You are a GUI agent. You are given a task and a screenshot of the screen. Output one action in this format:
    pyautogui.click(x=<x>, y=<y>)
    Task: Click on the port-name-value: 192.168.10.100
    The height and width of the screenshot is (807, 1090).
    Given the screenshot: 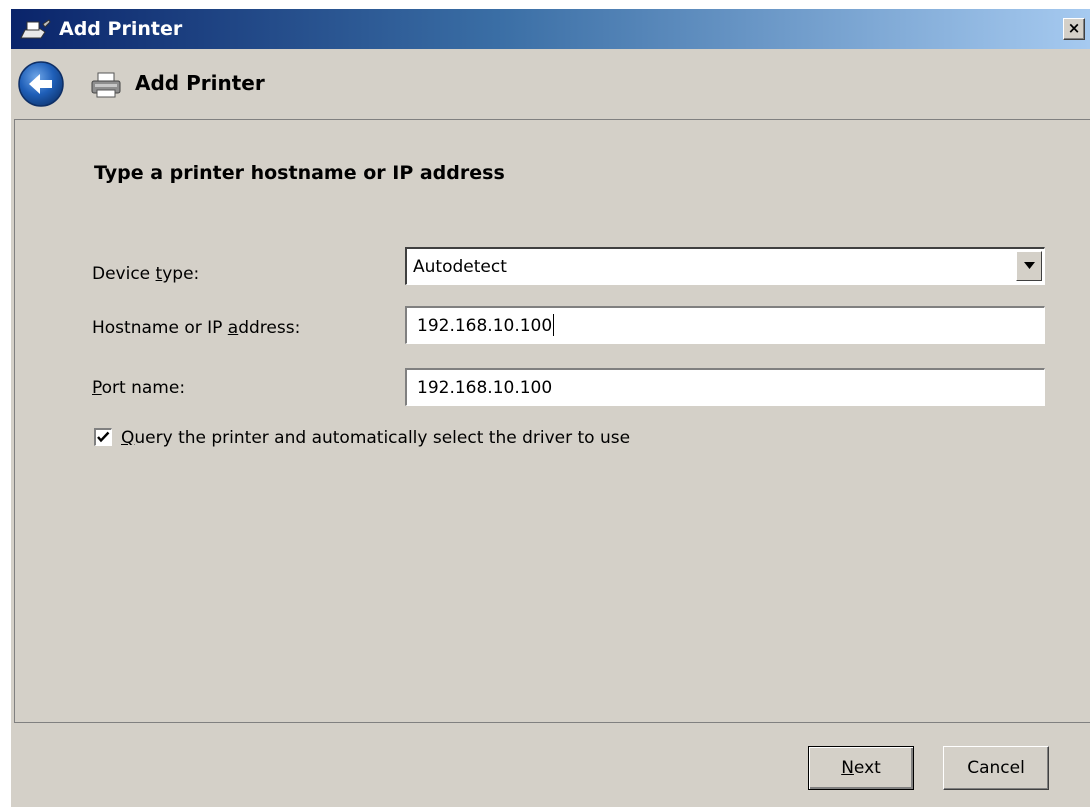 What is the action you would take?
    pyautogui.click(x=485, y=388)
    